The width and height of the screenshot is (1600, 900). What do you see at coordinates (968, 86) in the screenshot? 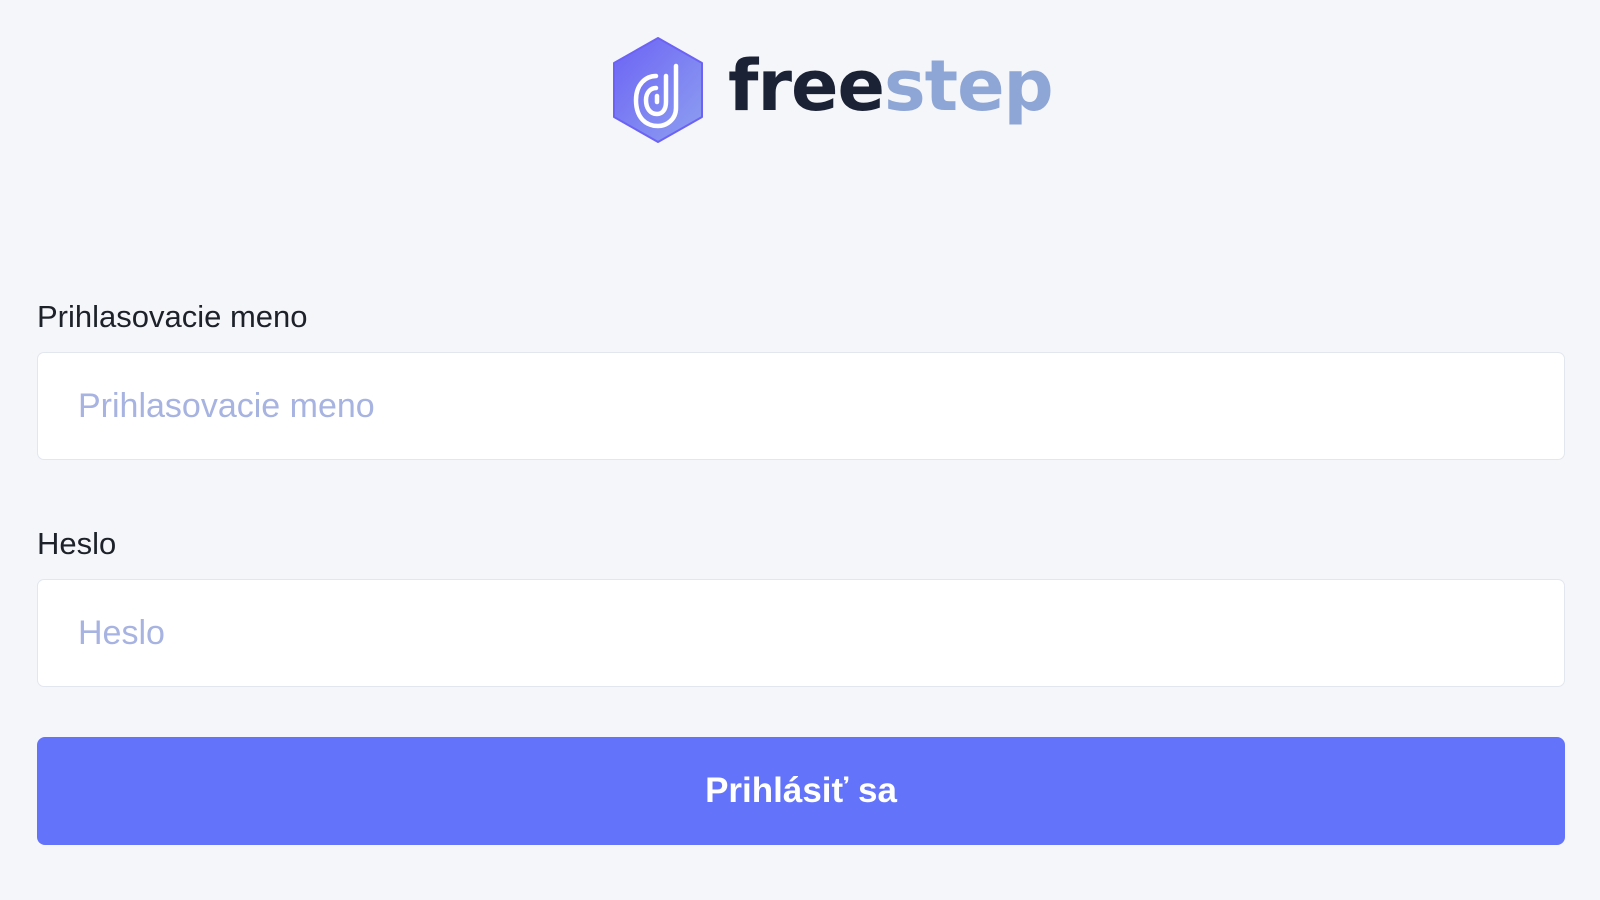
I see `brand-name-part2: step` at bounding box center [968, 86].